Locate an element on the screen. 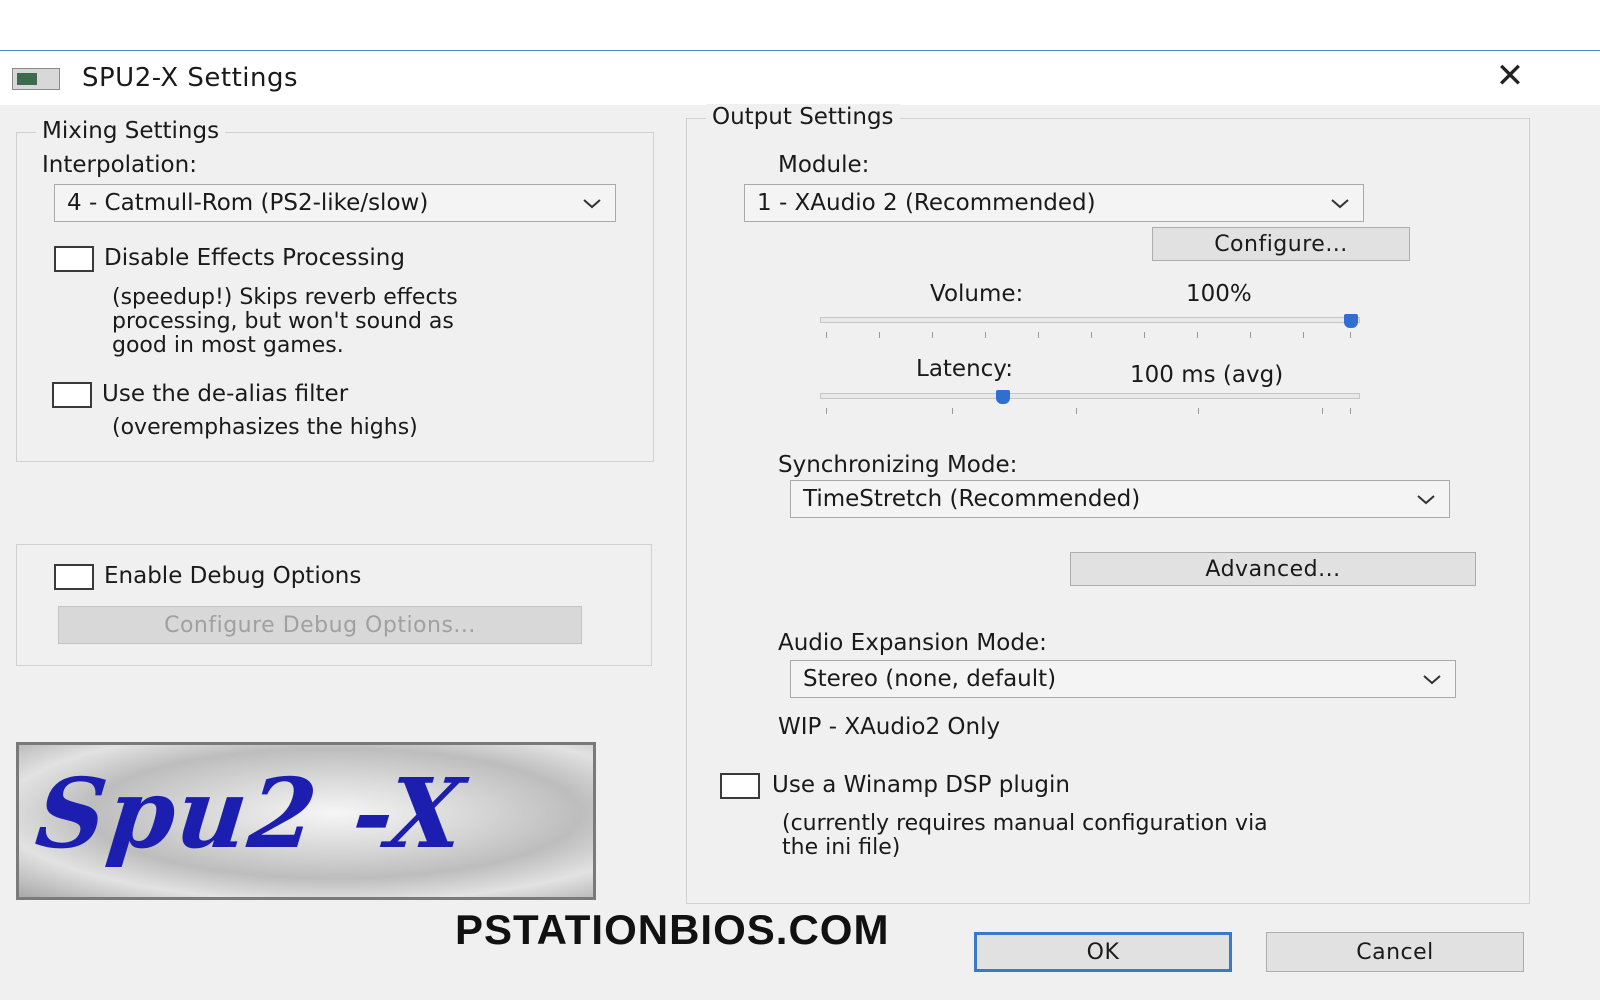  dealias-checkbox is located at coordinates (72, 395).